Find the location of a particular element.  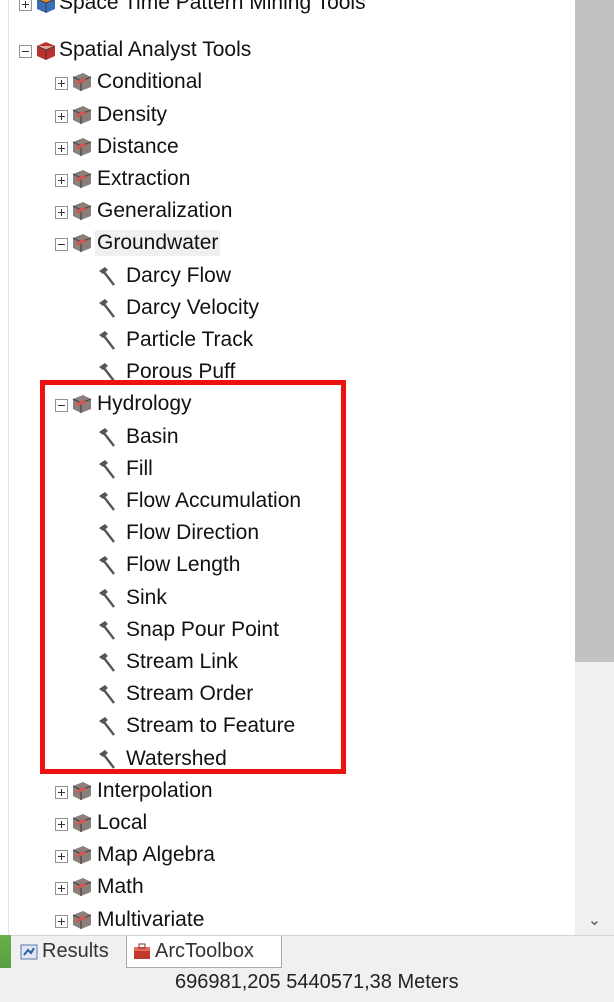

tree-item-label: Flow Direction is located at coordinates (193, 533).